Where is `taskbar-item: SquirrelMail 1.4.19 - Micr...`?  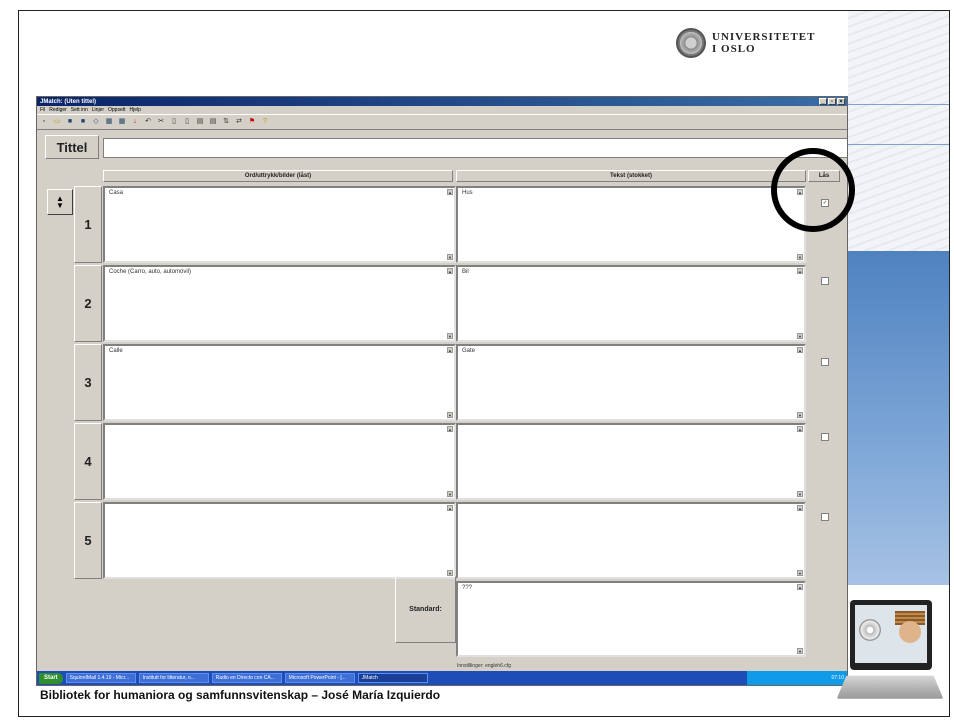
taskbar-item: SquirrelMail 1.4.19 - Micr... is located at coordinates (100, 678).